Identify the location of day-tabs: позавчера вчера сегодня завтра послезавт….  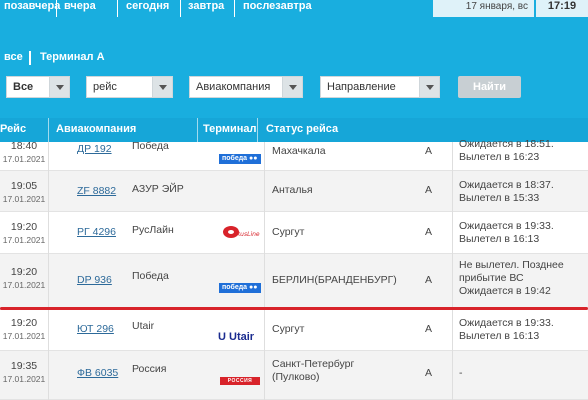
(294, 11).